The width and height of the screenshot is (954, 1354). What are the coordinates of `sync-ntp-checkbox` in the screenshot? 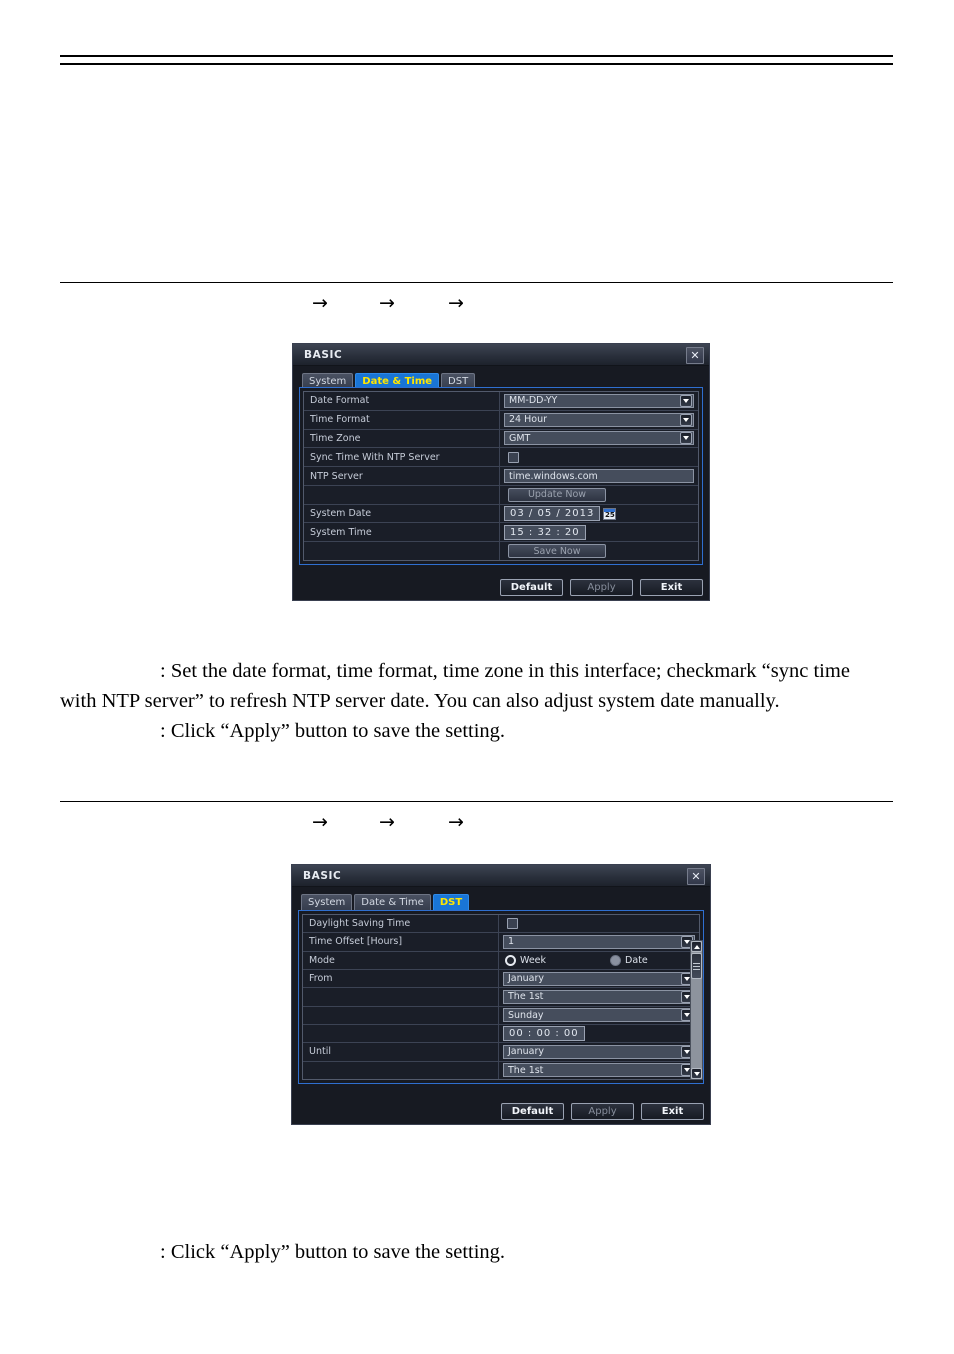 It's located at (513, 457).